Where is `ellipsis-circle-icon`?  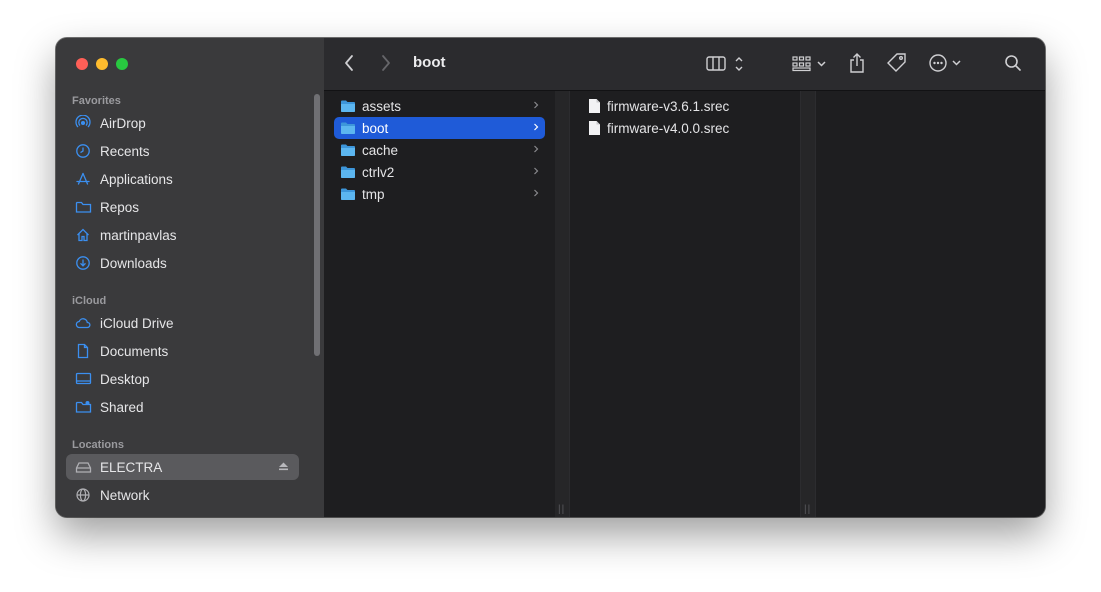 ellipsis-circle-icon is located at coordinates (945, 63).